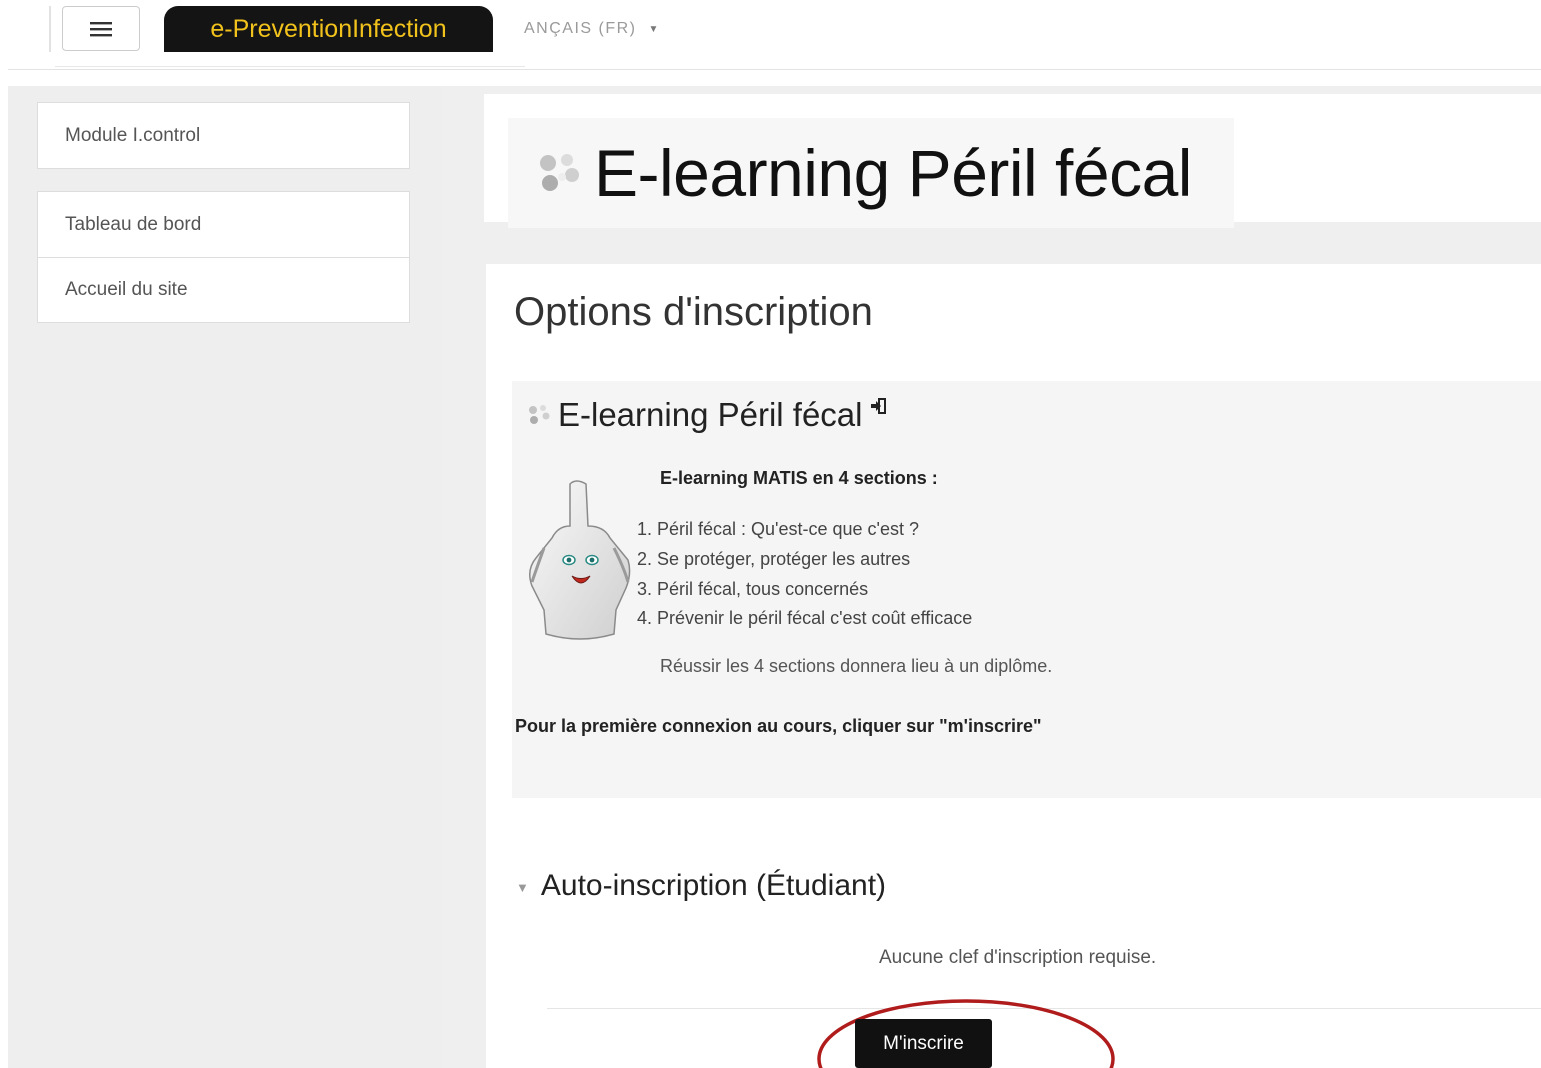 This screenshot has height=1068, width=1541. What do you see at coordinates (522, 887) in the screenshot?
I see `triangle-down-icon: ▼` at bounding box center [522, 887].